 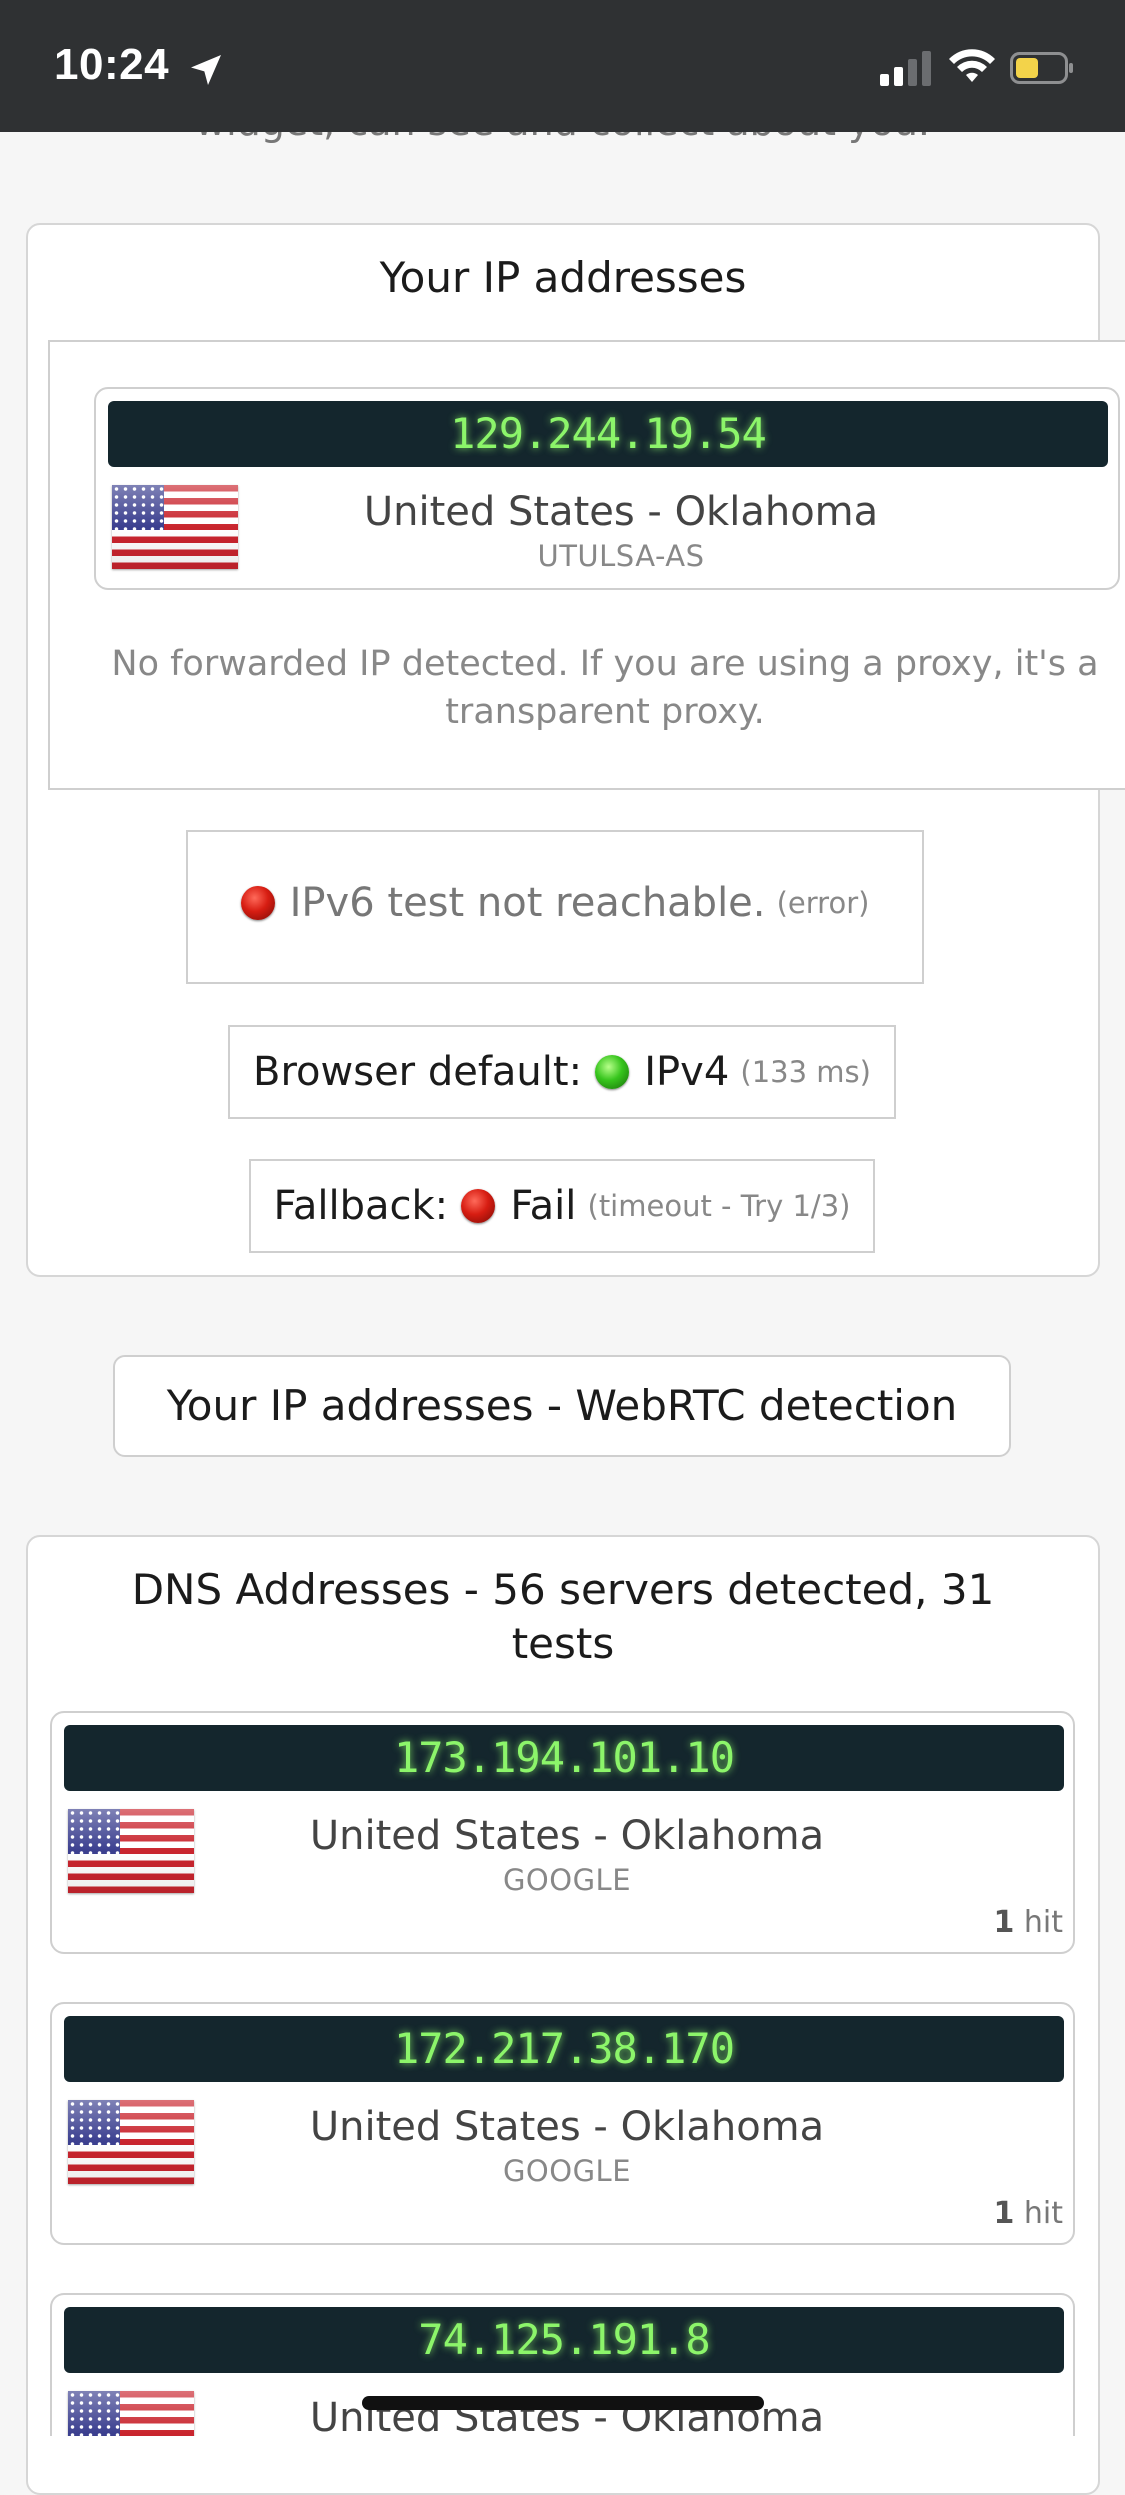 What do you see at coordinates (564, 2049) in the screenshot?
I see `dns-entry-ip: 172.217.38.170` at bounding box center [564, 2049].